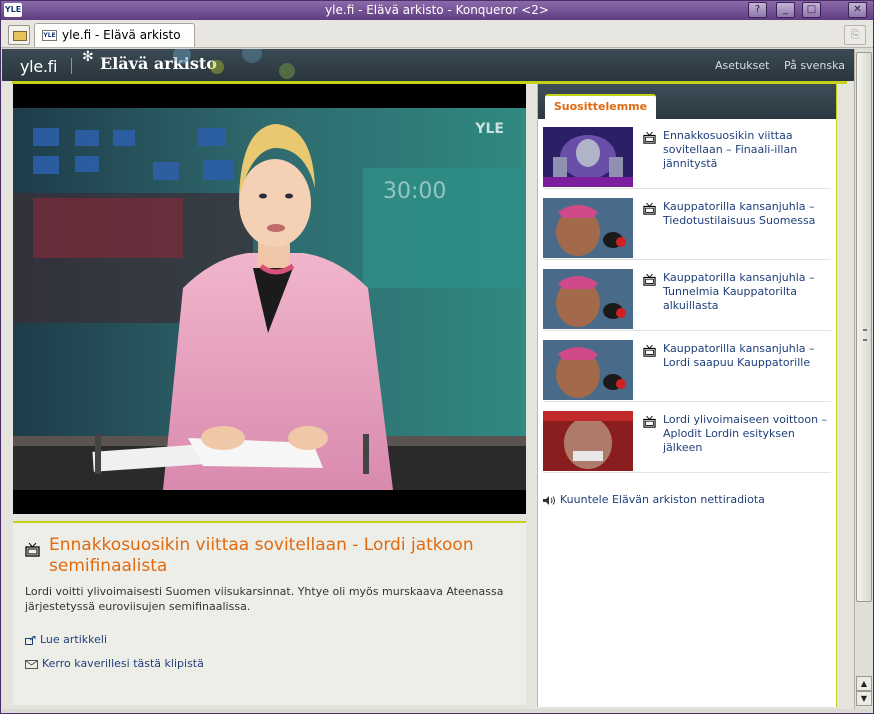 This screenshot has width=874, height=714. Describe the element at coordinates (234, 64) in the screenshot. I see `header-decoration` at that location.